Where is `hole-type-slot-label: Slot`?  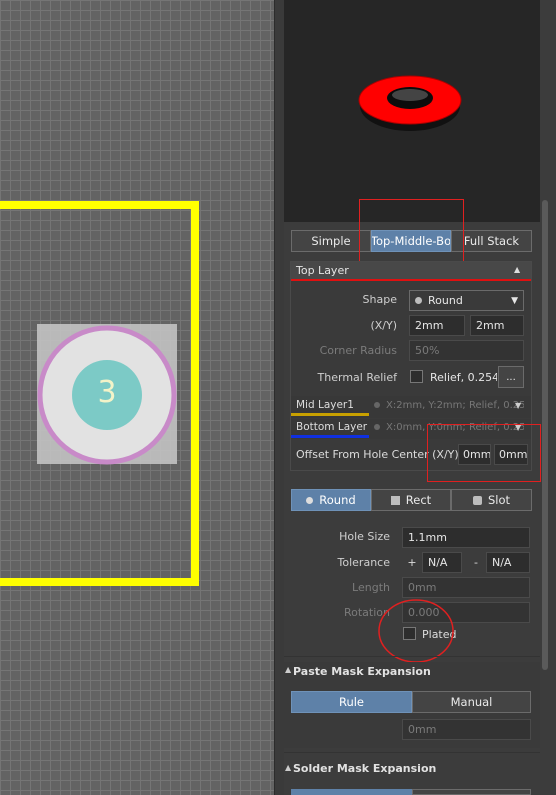
hole-type-slot-label: Slot is located at coordinates (499, 500).